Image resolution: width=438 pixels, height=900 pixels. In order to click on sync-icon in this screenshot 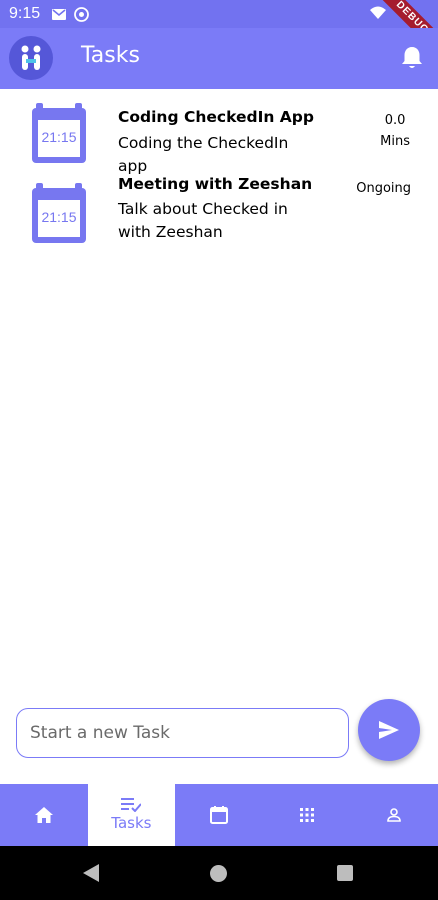, I will do `click(82, 14)`.